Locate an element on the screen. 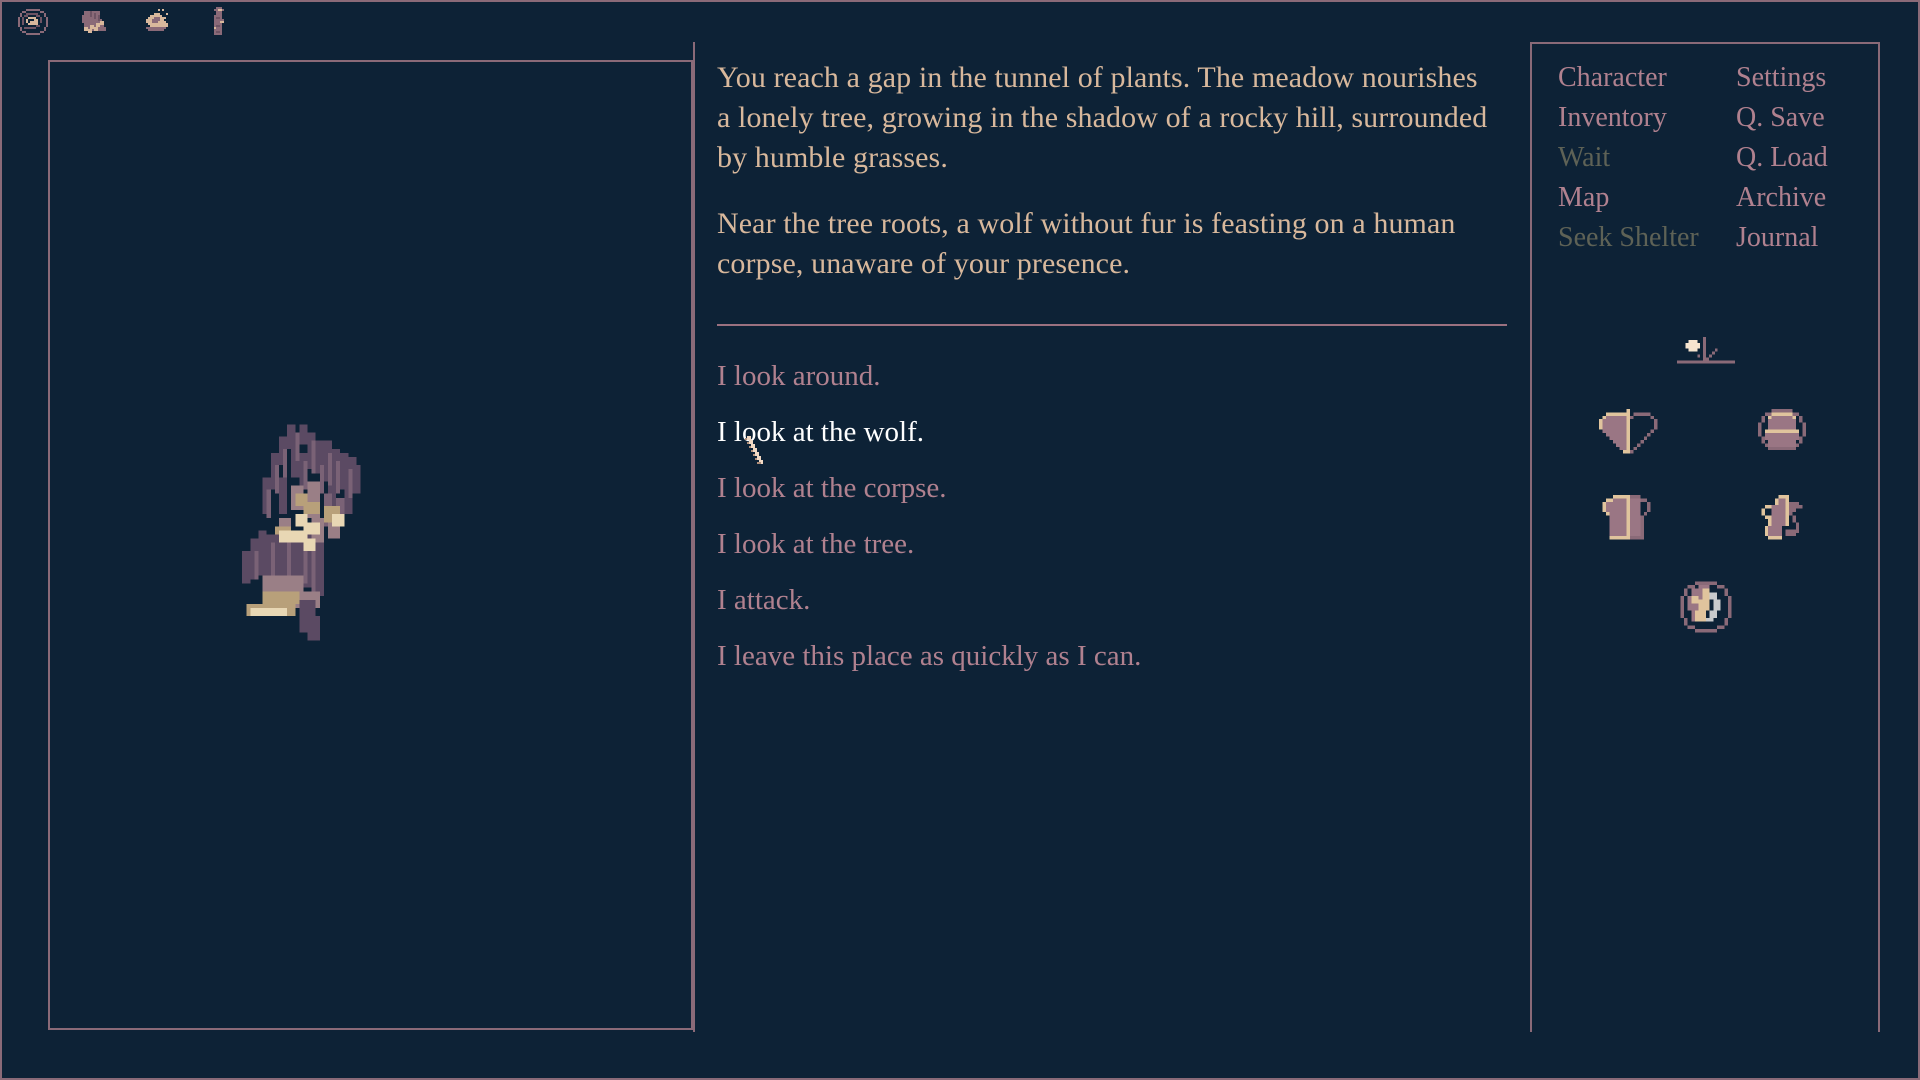  menu-item-map: Map is located at coordinates (1647, 198).